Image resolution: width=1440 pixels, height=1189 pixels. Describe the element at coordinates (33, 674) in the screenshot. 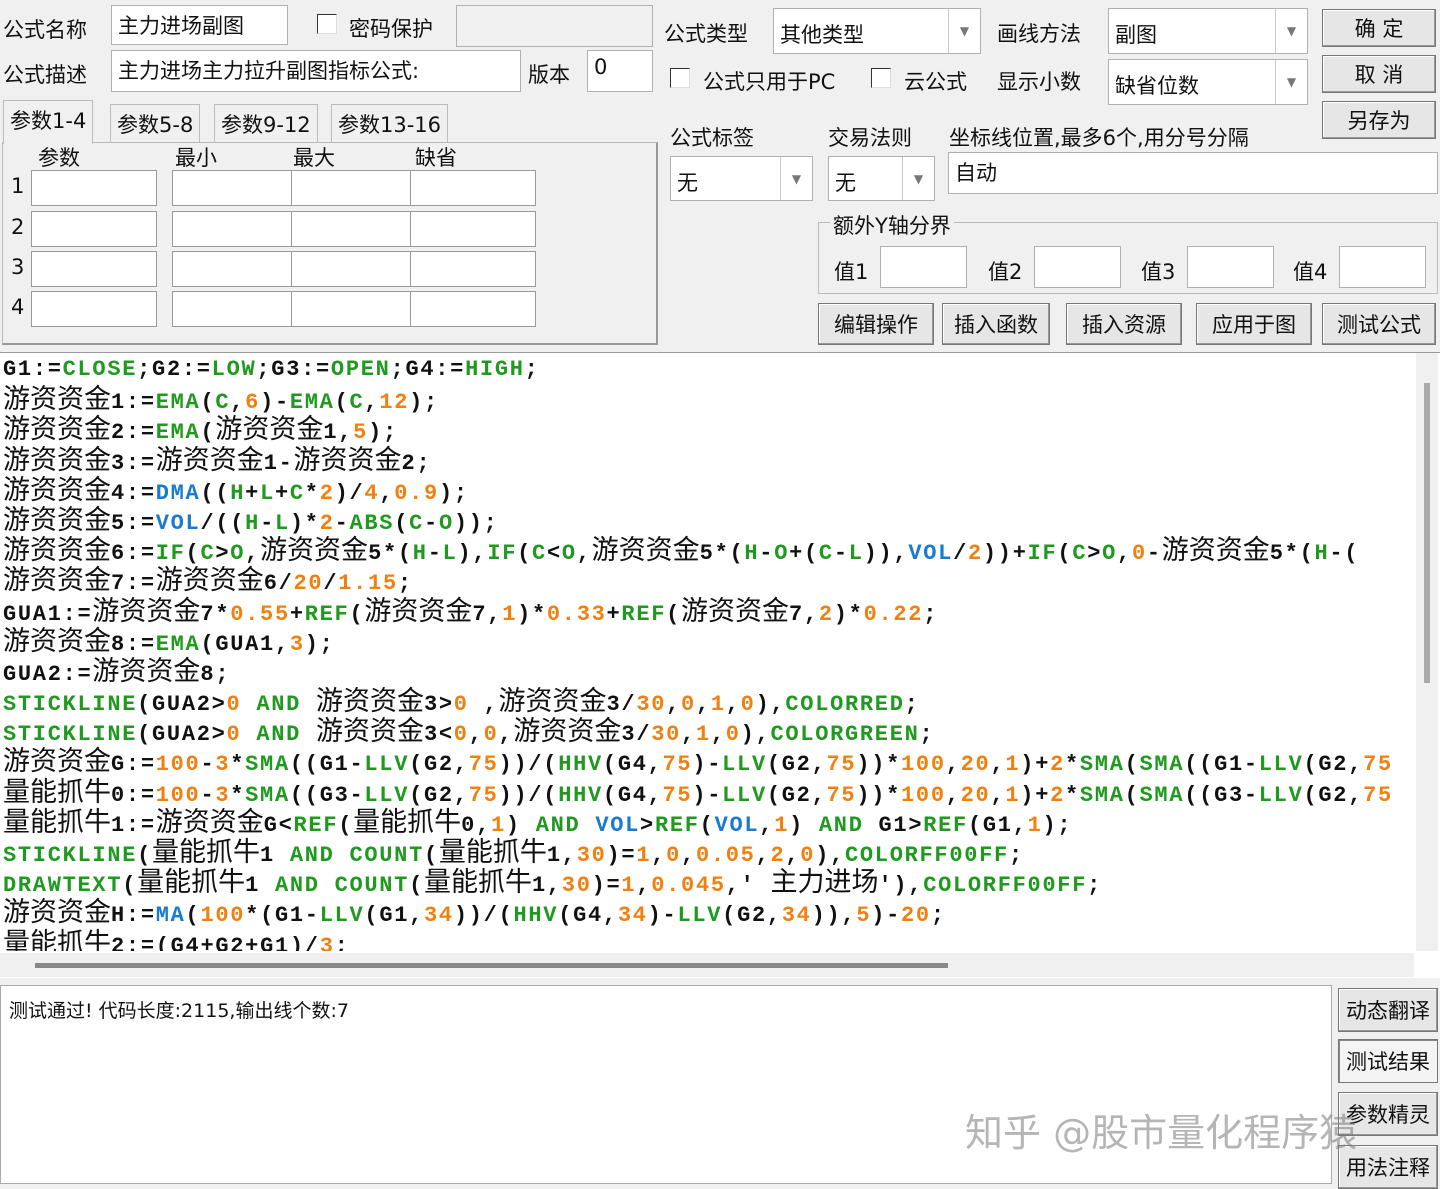

I see `code-token: GUA2` at that location.